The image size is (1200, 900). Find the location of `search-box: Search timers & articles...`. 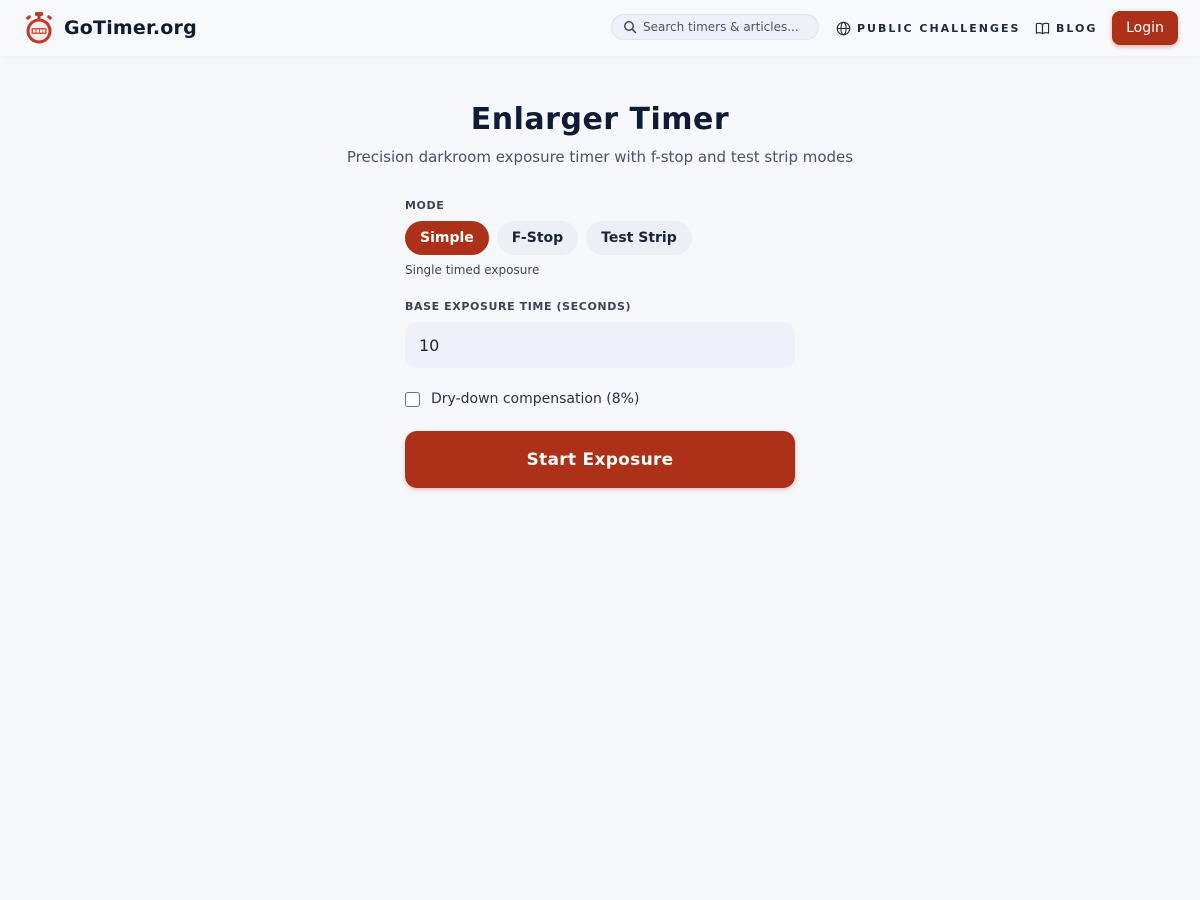

search-box: Search timers & articles... is located at coordinates (715, 27).